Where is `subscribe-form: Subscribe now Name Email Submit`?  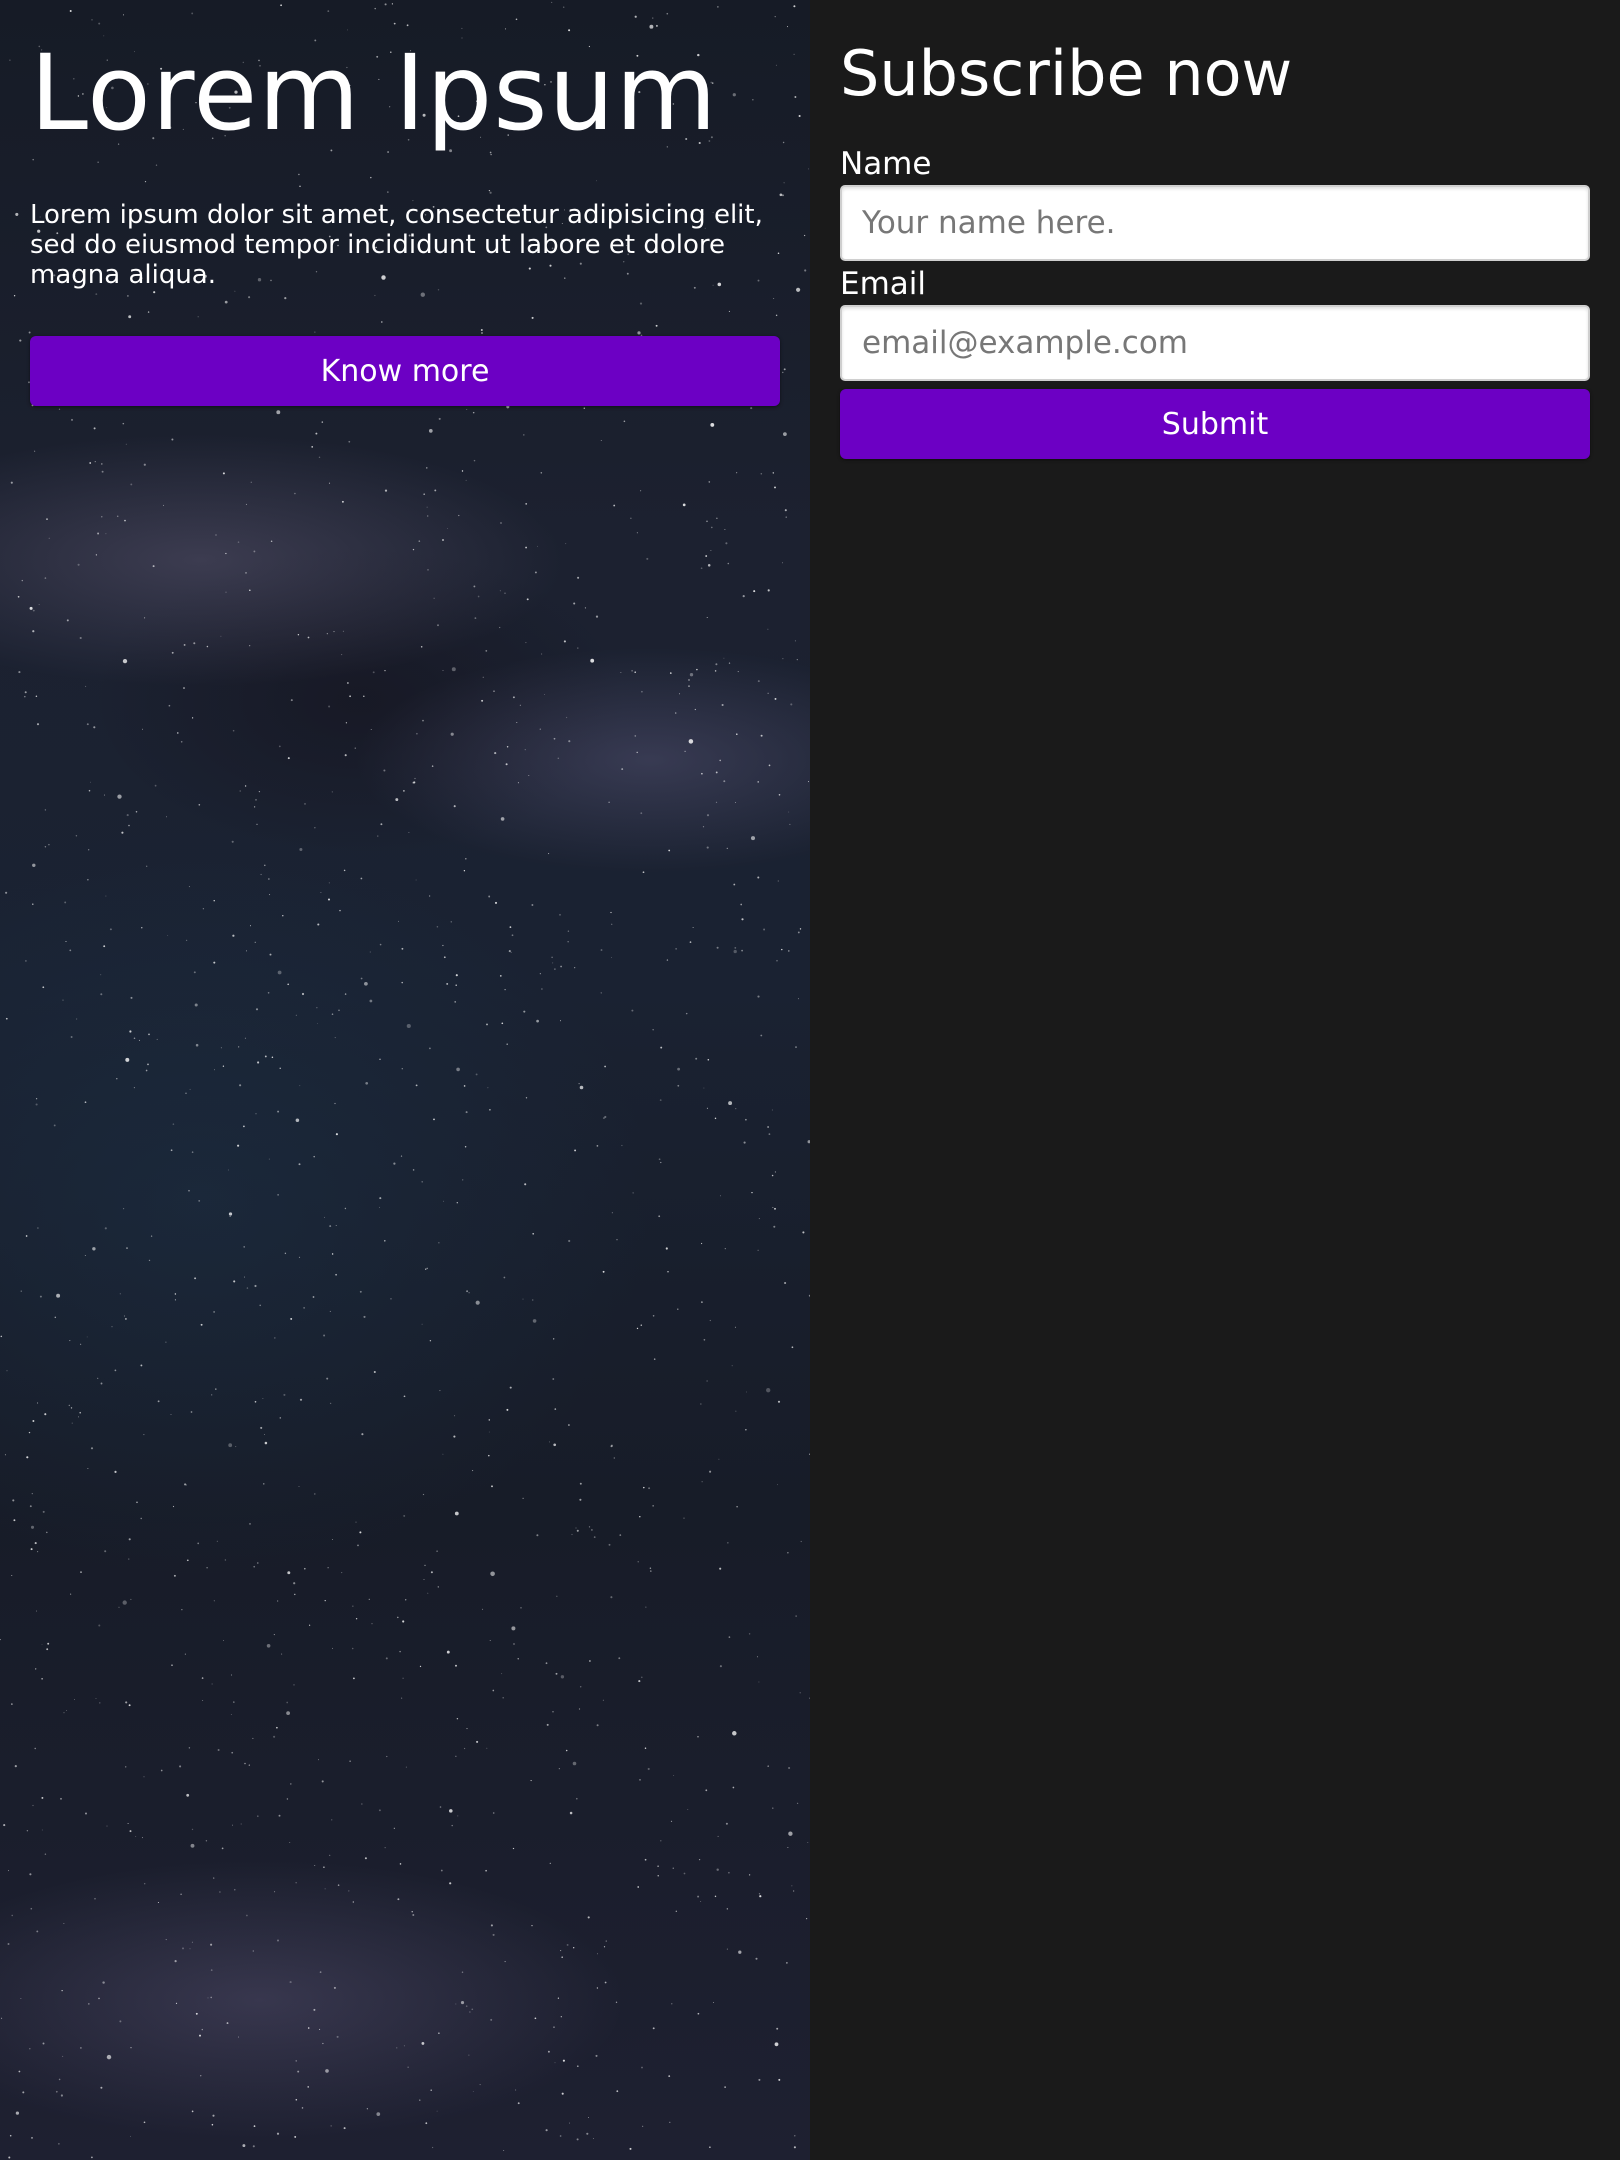 subscribe-form: Subscribe now Name Email Submit is located at coordinates (1215, 229).